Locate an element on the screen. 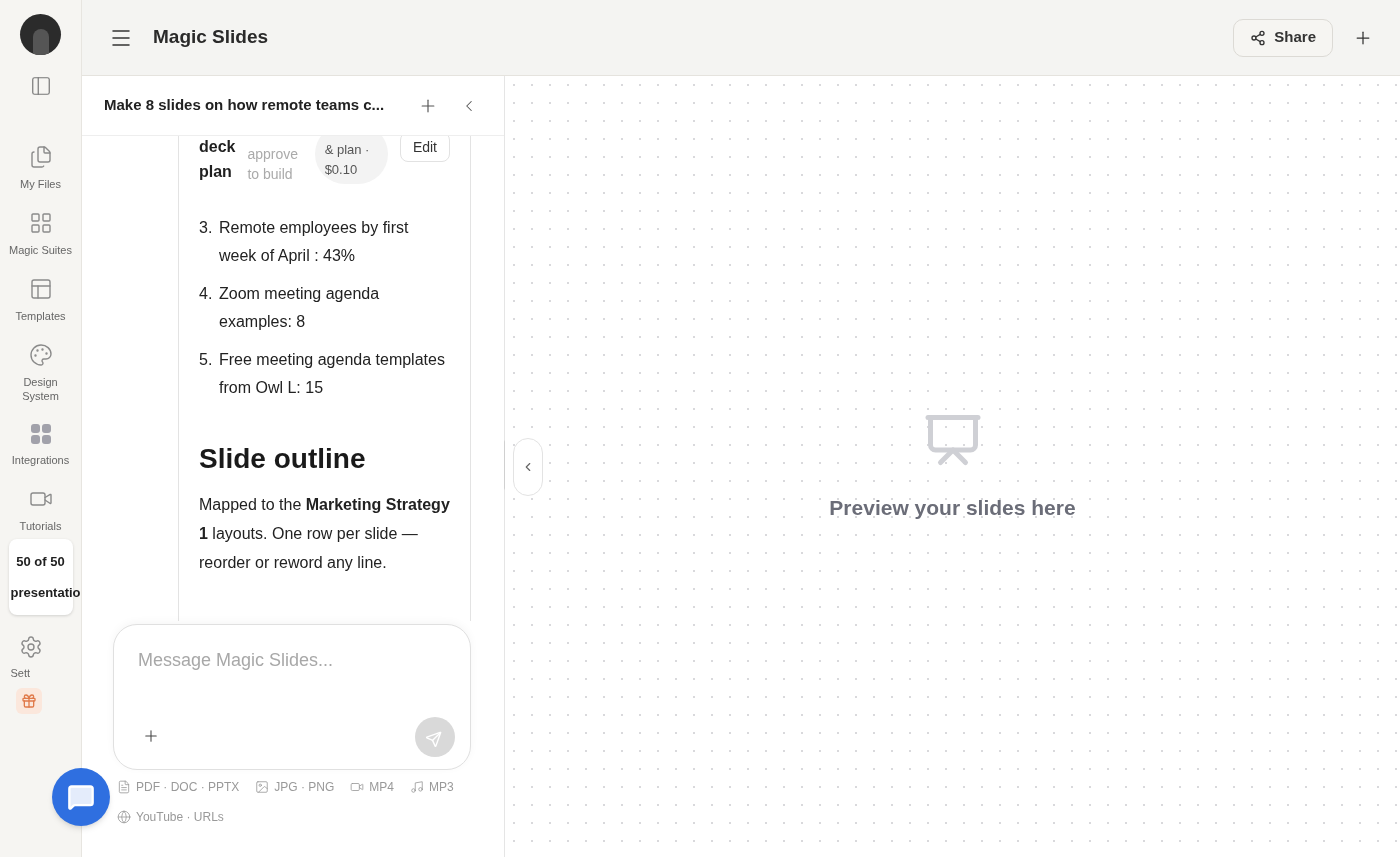 The height and width of the screenshot is (857, 1400). attachment-type: PDF · DOC · PPTX is located at coordinates (178, 787).